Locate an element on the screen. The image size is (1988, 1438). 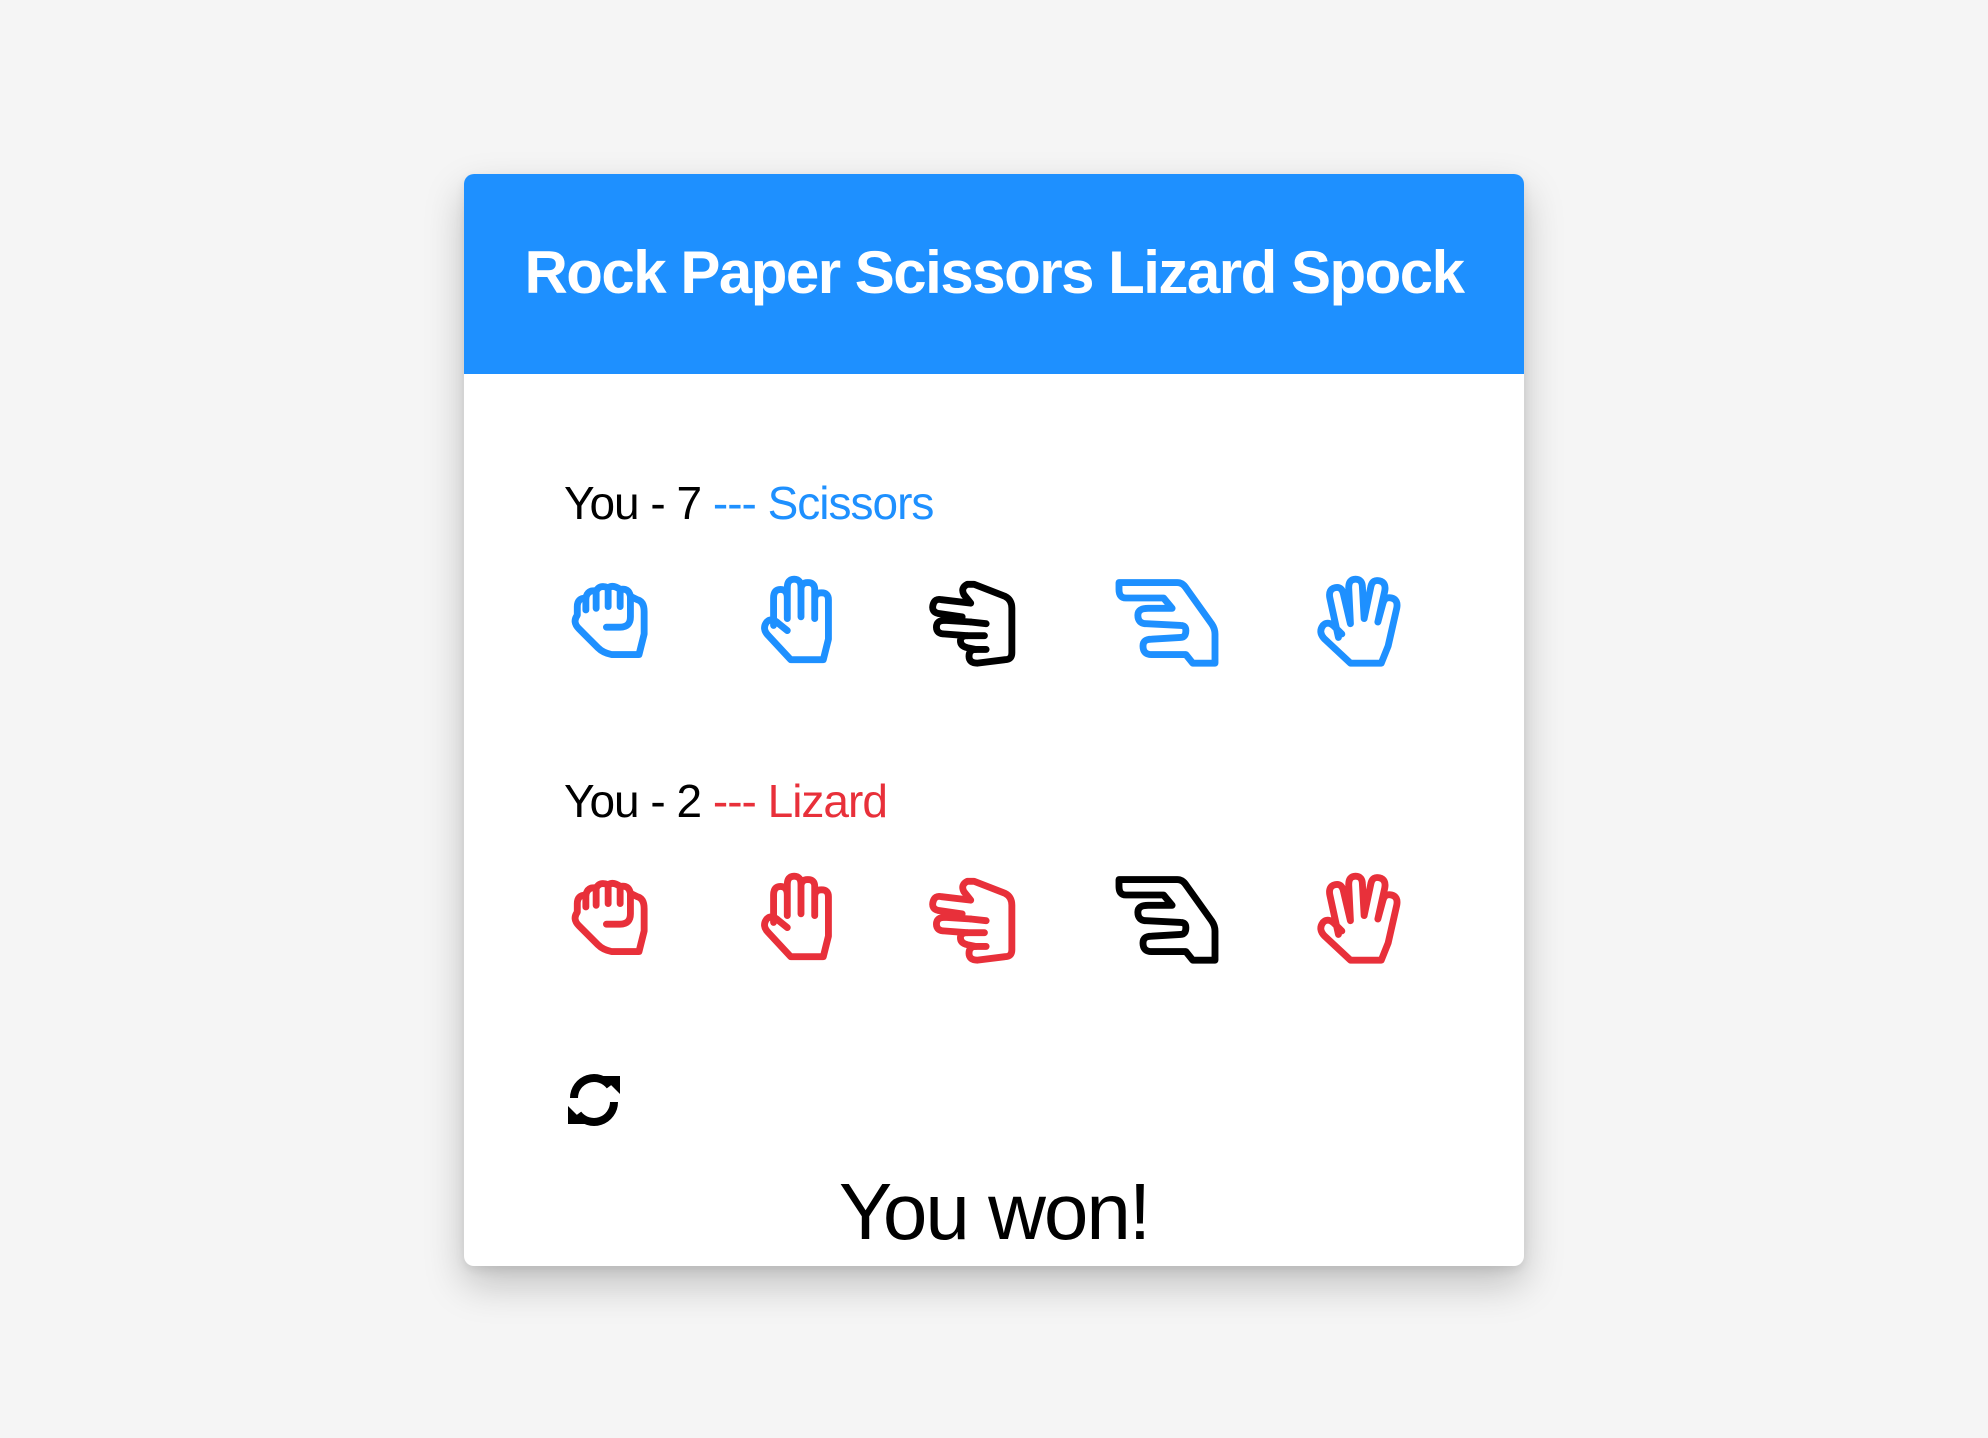
player2-paper-button is located at coordinates (801, 926).